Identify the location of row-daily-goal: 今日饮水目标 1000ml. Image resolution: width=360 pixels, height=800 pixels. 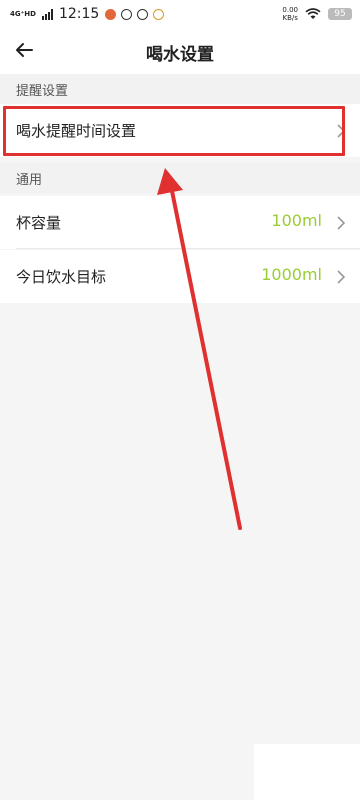
(180, 276).